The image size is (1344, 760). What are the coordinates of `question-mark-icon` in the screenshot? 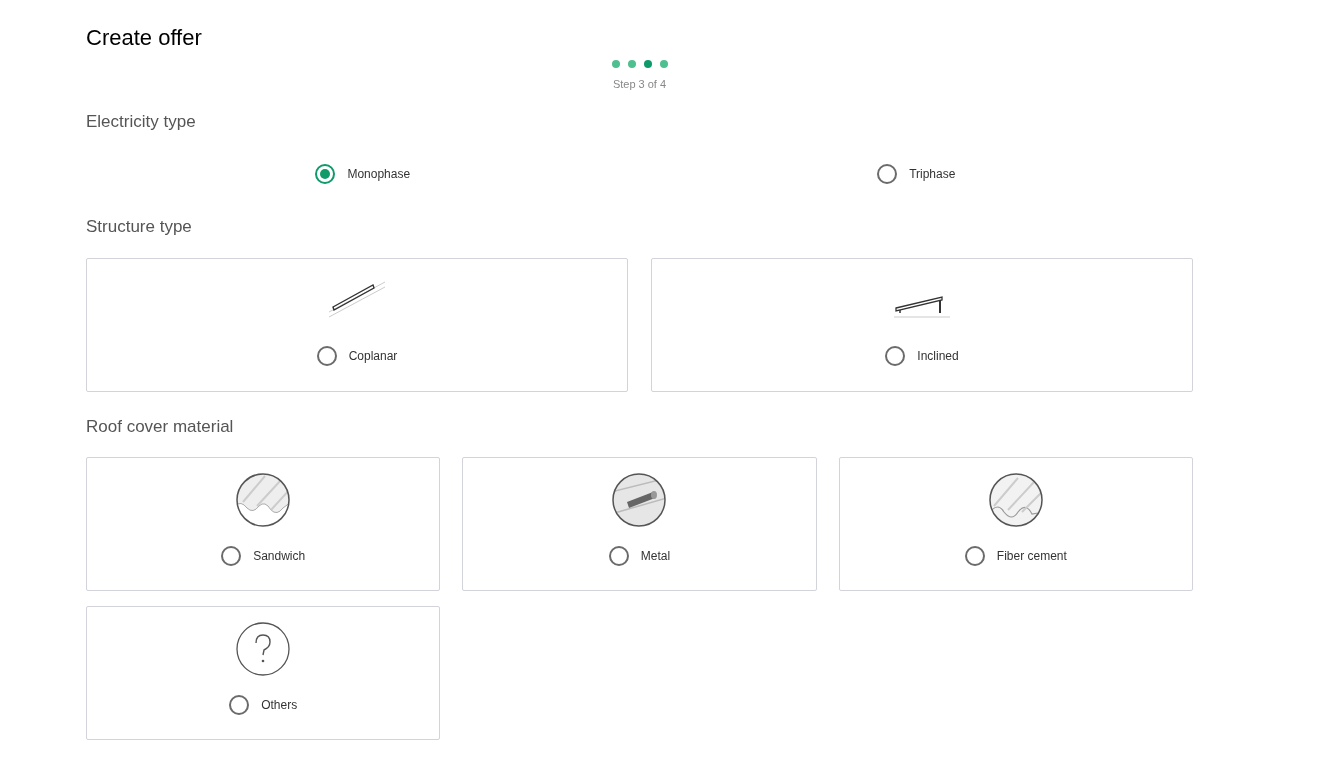 It's located at (263, 649).